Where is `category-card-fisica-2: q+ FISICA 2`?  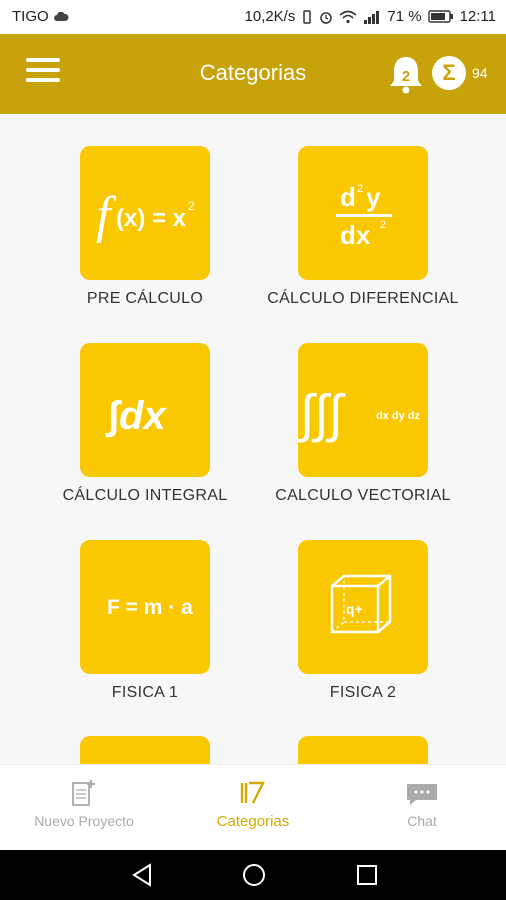
category-card-fisica-2: q+ FISICA 2 is located at coordinates (363, 621).